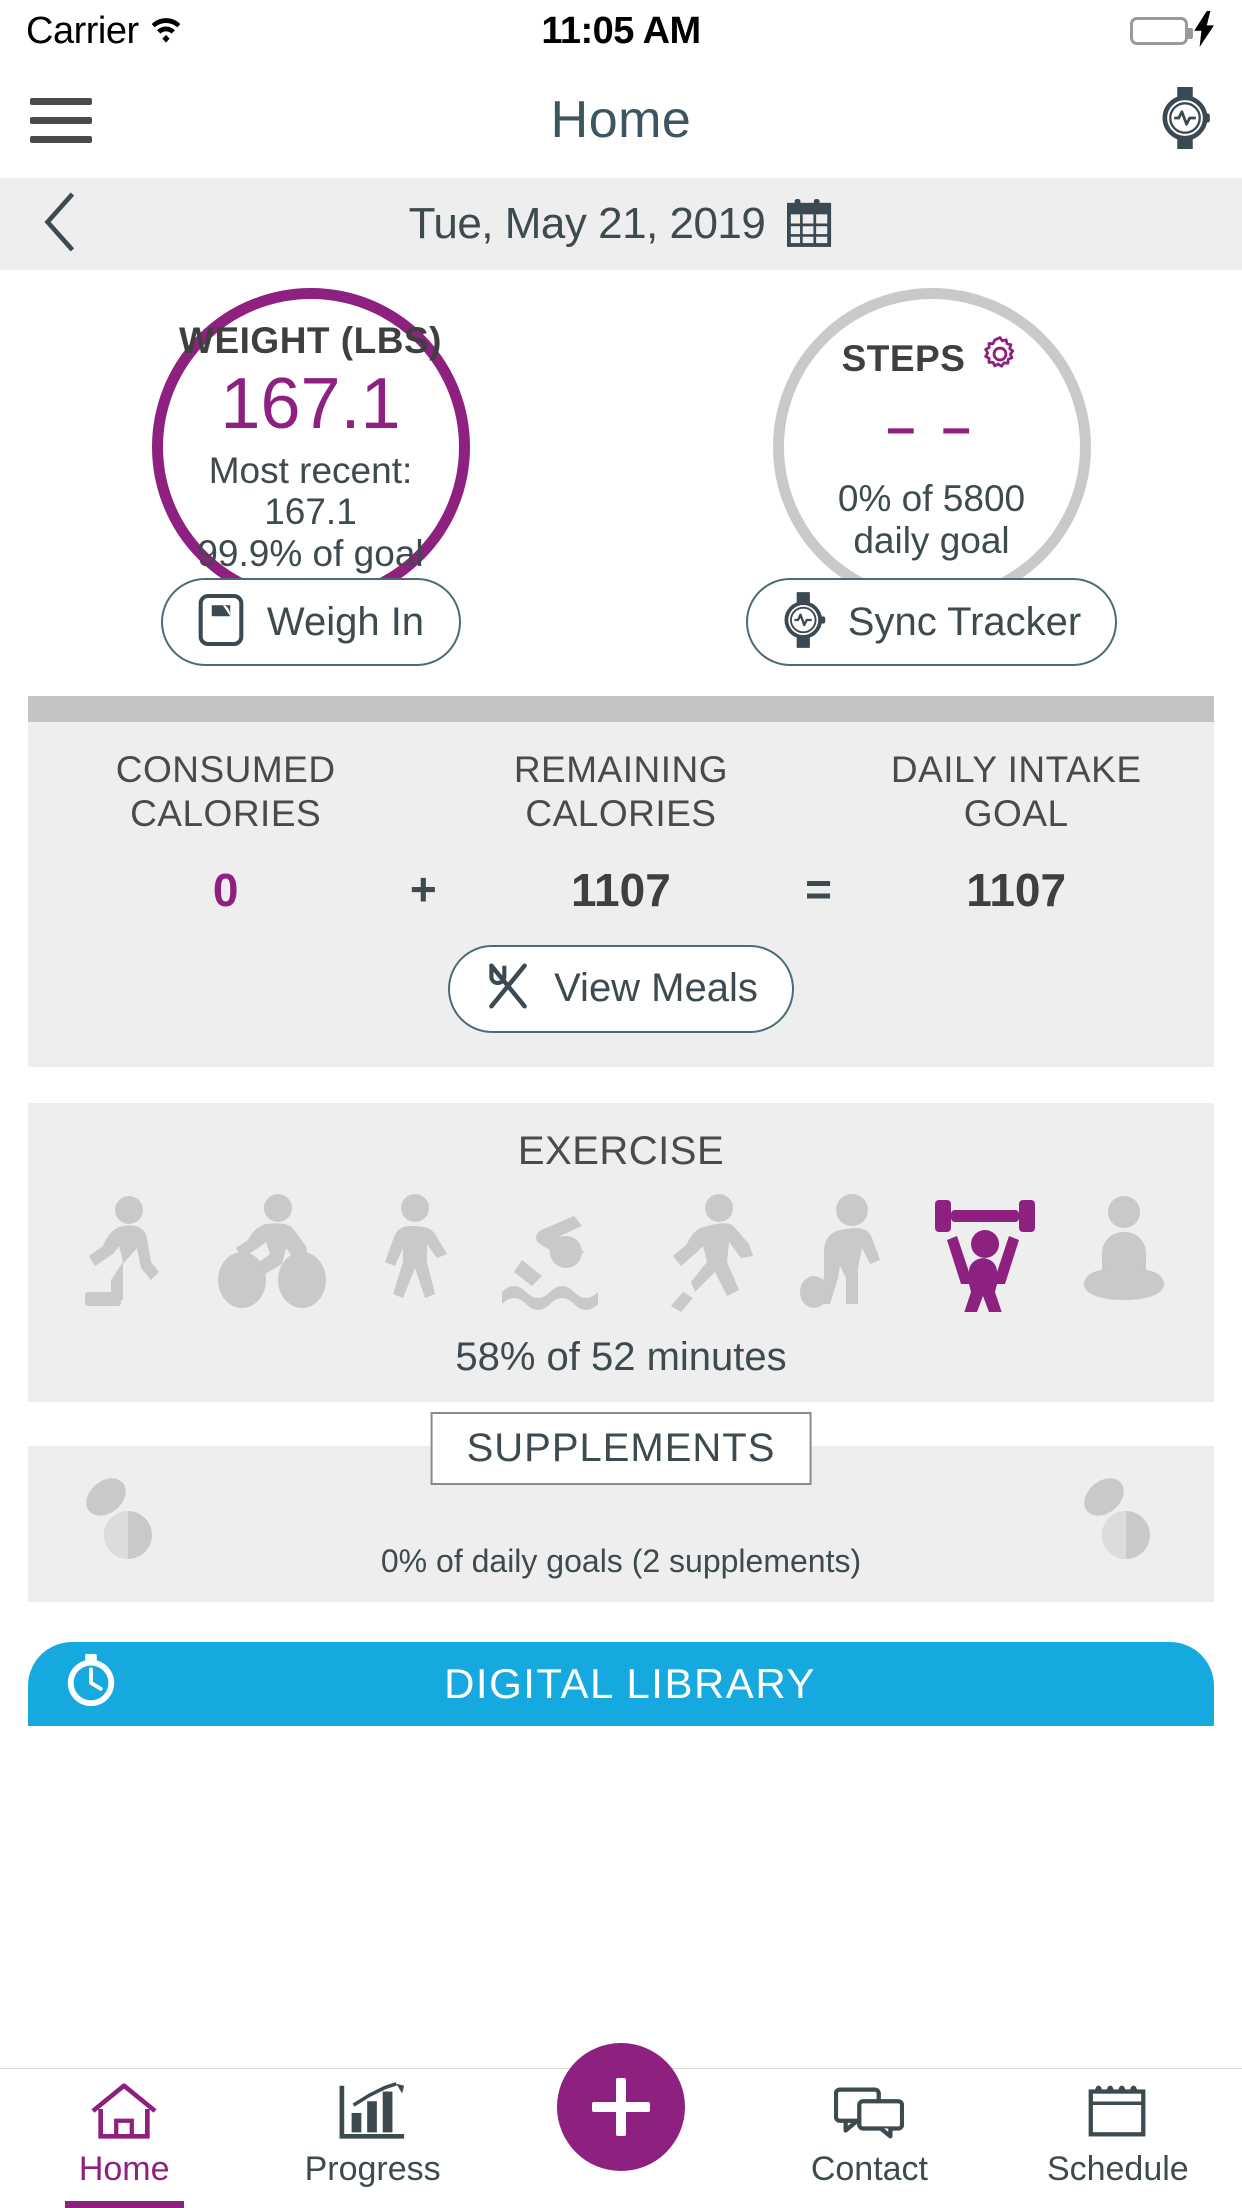 The width and height of the screenshot is (1242, 2208). Describe the element at coordinates (1161, 31) in the screenshot. I see `battery-full-icon` at that location.